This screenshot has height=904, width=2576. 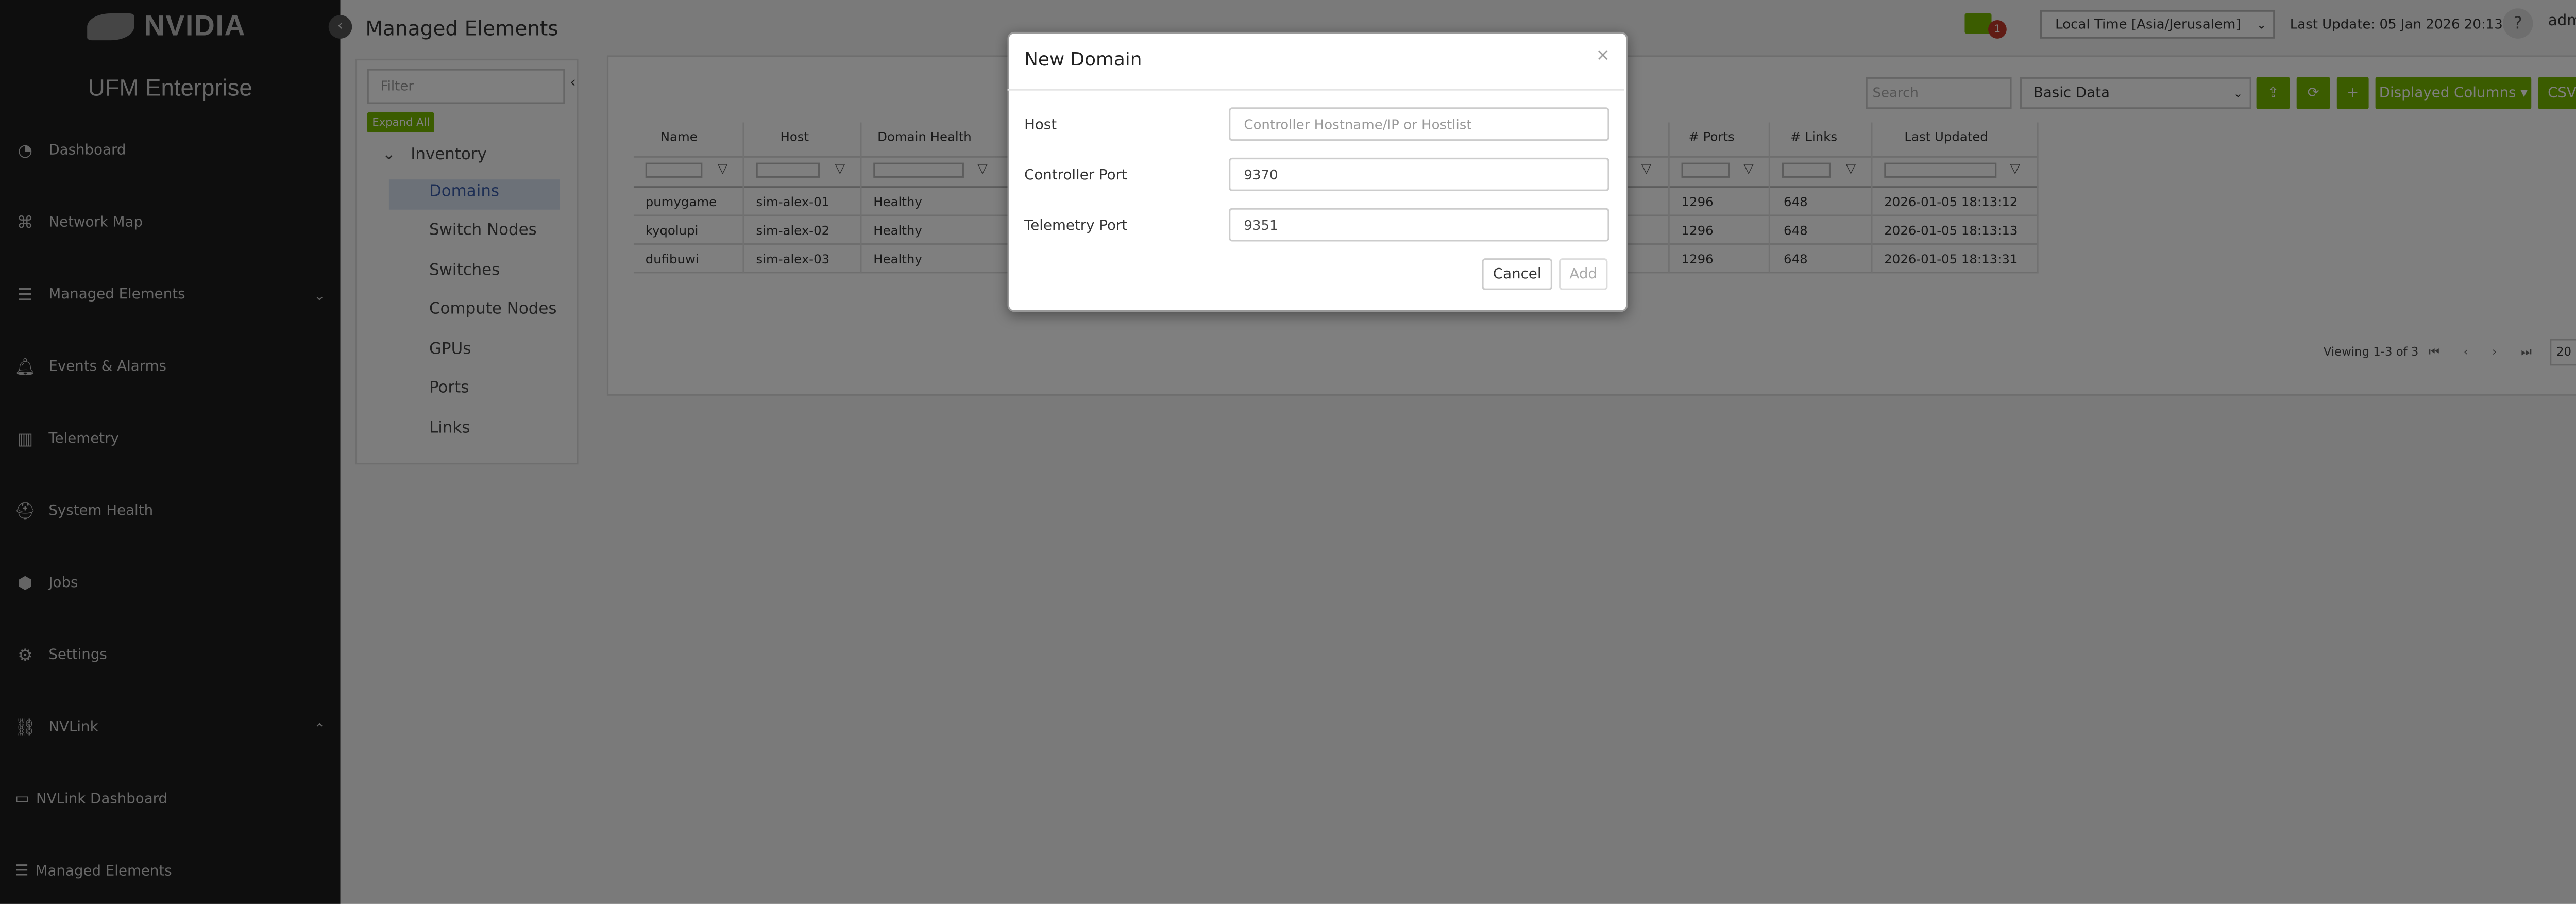 I want to click on telemetry-port-label: Telemetry Port, so click(x=1076, y=226).